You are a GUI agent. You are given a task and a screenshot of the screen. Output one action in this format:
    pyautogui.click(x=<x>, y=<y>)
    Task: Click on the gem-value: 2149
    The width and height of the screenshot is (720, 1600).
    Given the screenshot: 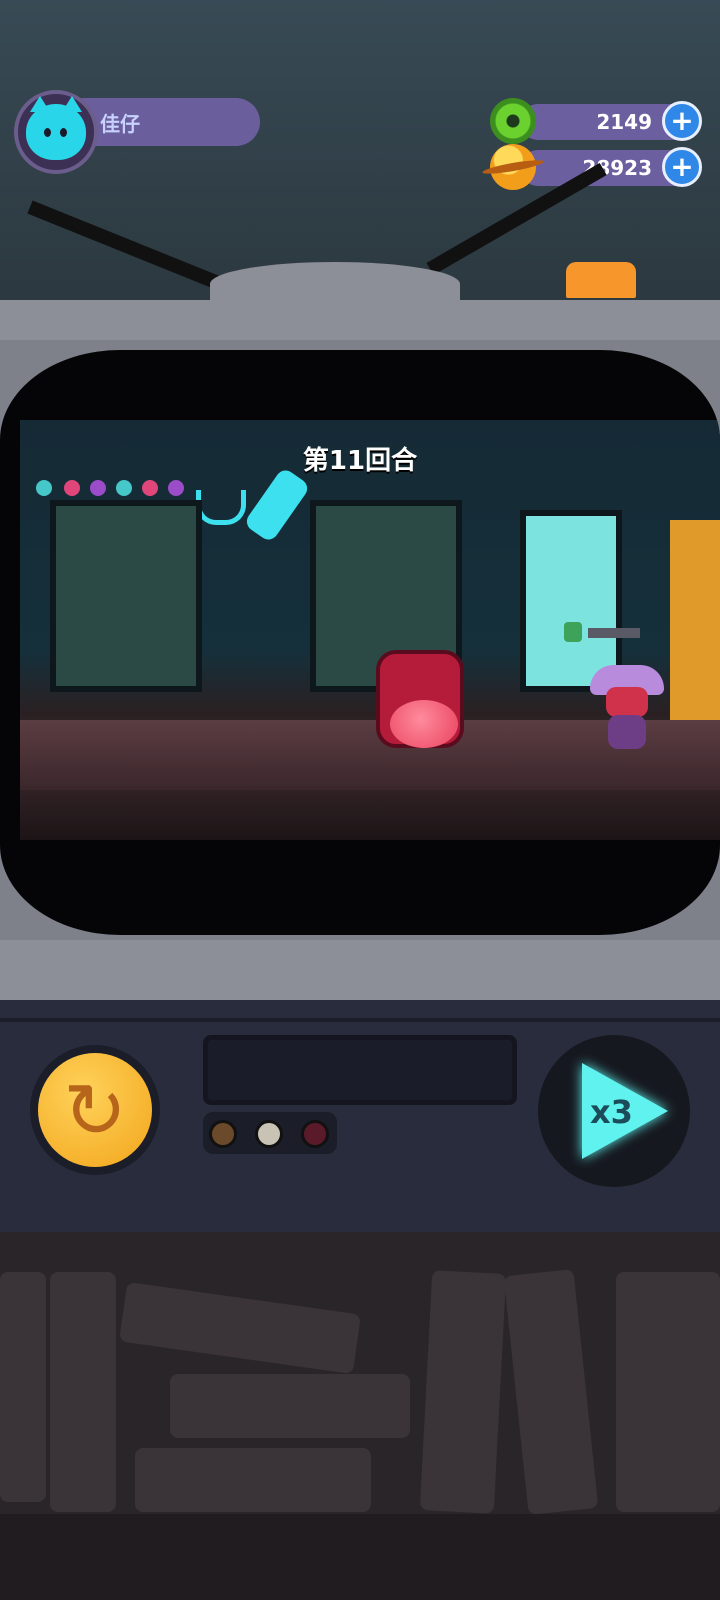 What is the action you would take?
    pyautogui.click(x=624, y=122)
    